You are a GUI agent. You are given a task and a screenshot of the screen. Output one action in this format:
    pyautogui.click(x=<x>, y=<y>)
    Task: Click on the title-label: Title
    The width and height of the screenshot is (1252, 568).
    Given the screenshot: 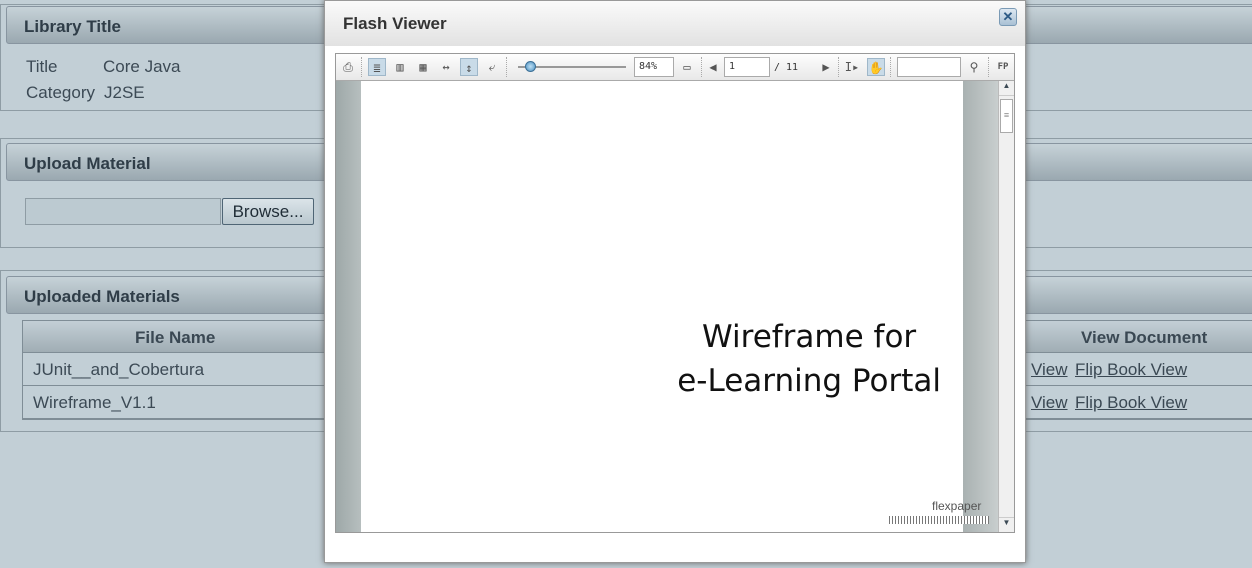 What is the action you would take?
    pyautogui.click(x=42, y=66)
    